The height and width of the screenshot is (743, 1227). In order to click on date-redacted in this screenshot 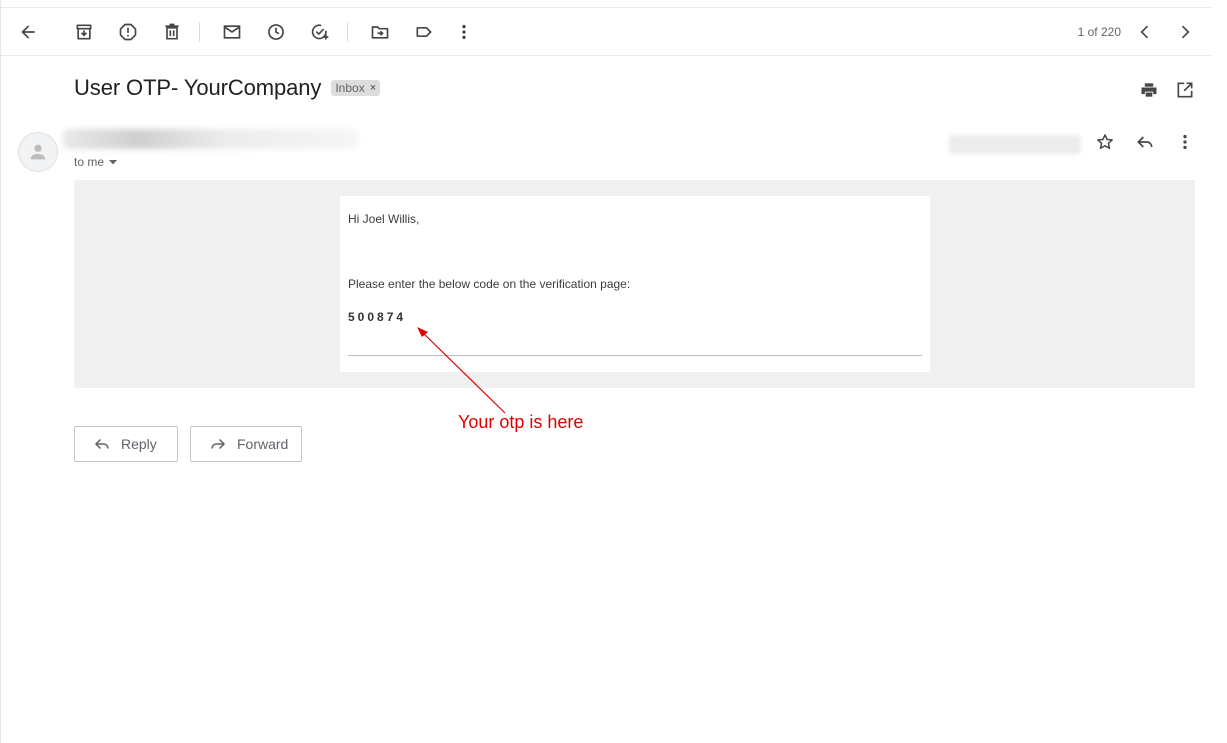, I will do `click(1015, 144)`.